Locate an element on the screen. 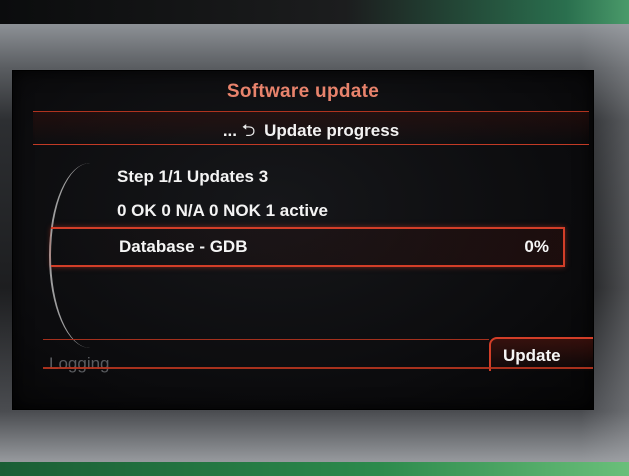  progress-row-database: Database - GDB 0% is located at coordinates (308, 247).